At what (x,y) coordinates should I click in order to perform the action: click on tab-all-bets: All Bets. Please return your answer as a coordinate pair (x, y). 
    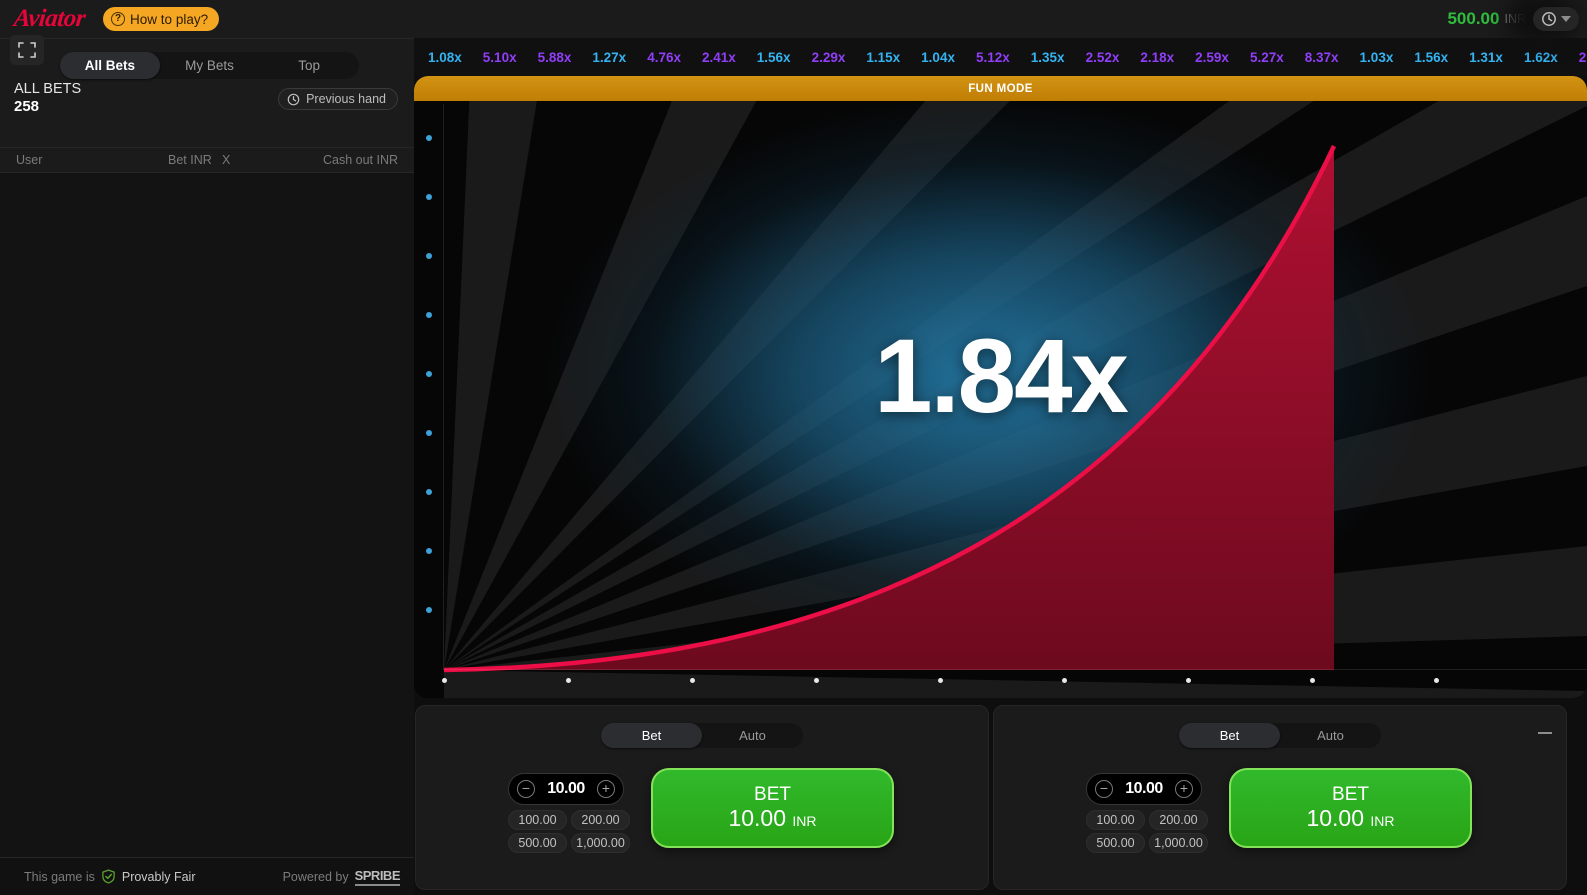
    Looking at the image, I should click on (110, 65).